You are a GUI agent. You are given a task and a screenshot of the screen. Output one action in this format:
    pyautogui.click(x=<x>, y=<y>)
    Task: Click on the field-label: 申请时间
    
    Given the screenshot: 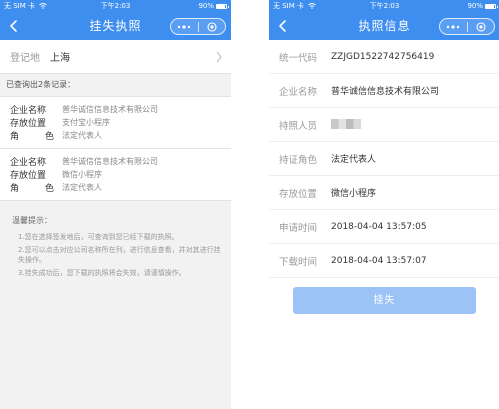 What is the action you would take?
    pyautogui.click(x=298, y=228)
    